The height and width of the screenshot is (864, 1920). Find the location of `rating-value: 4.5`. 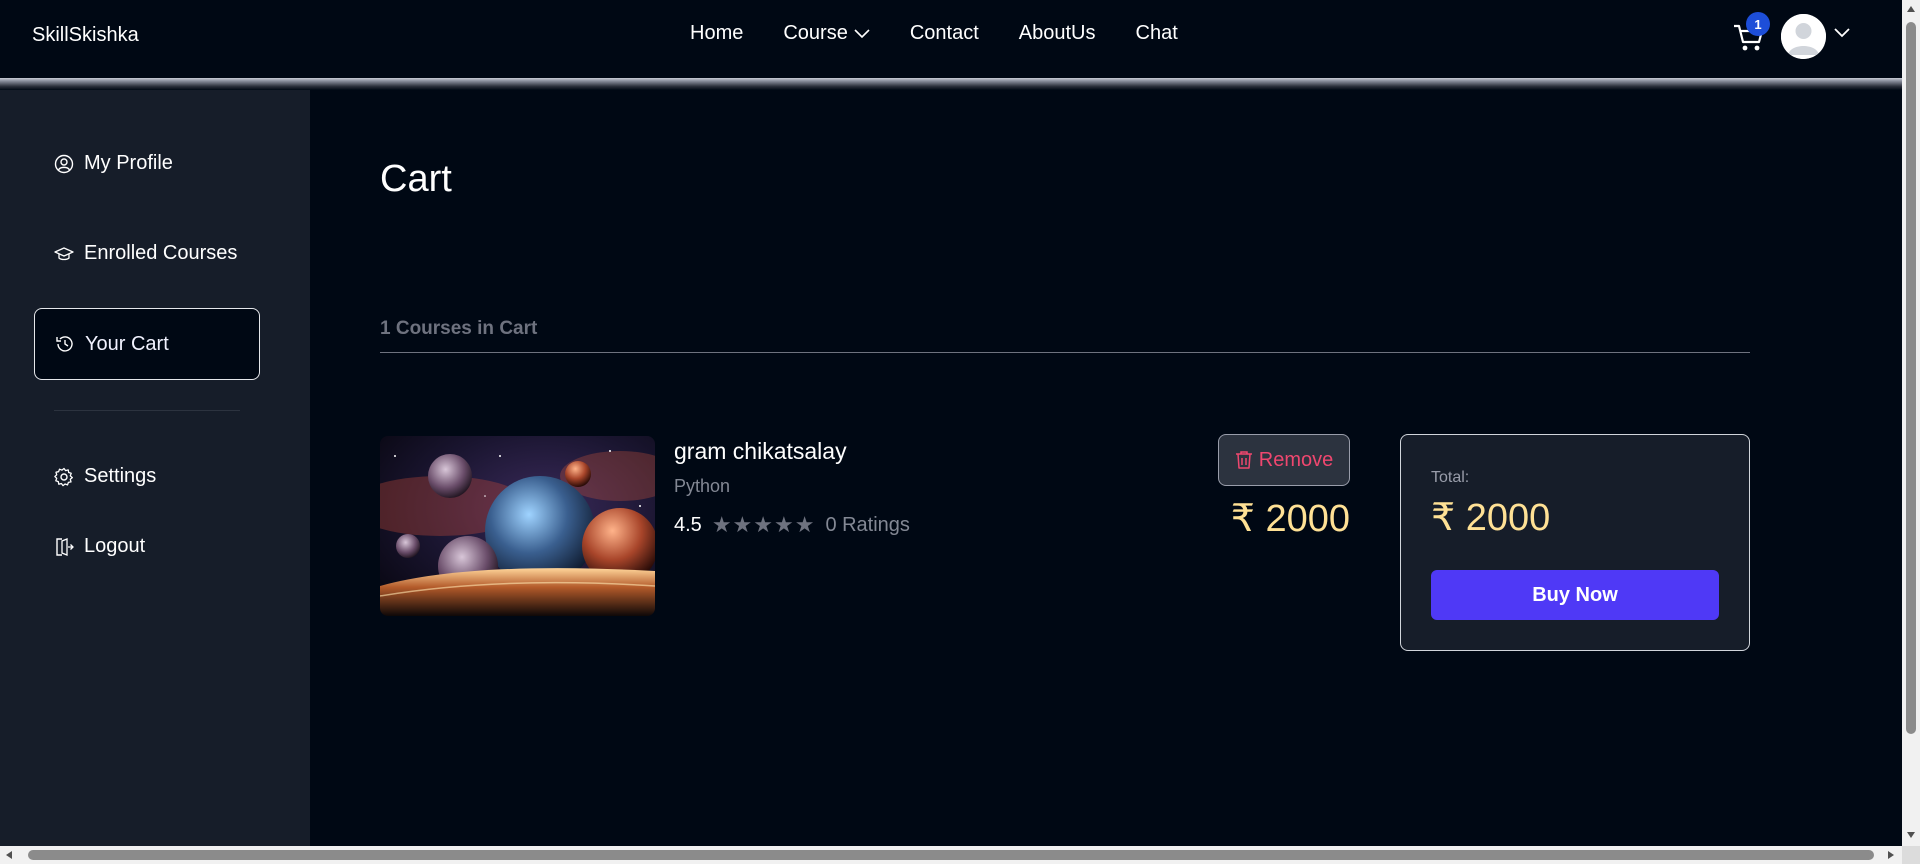

rating-value: 4.5 is located at coordinates (688, 524).